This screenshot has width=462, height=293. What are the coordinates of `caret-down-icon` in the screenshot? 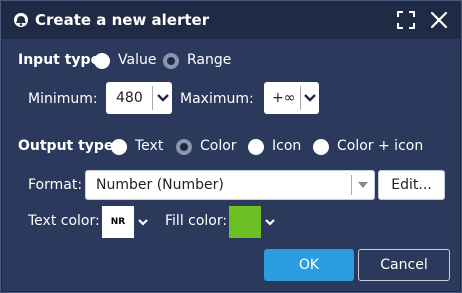 It's located at (363, 185).